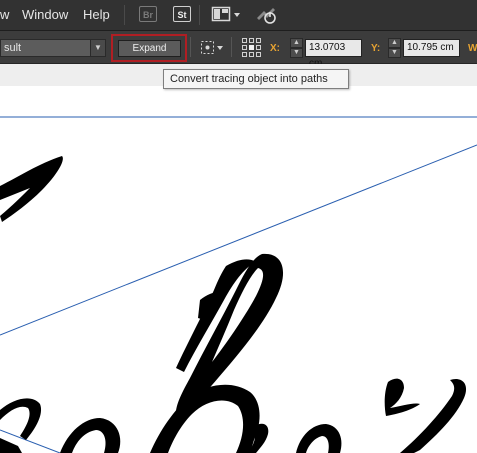 The image size is (477, 453). Describe the element at coordinates (256, 79) in the screenshot. I see `expand-tooltip: Convert tracing object into paths` at that location.